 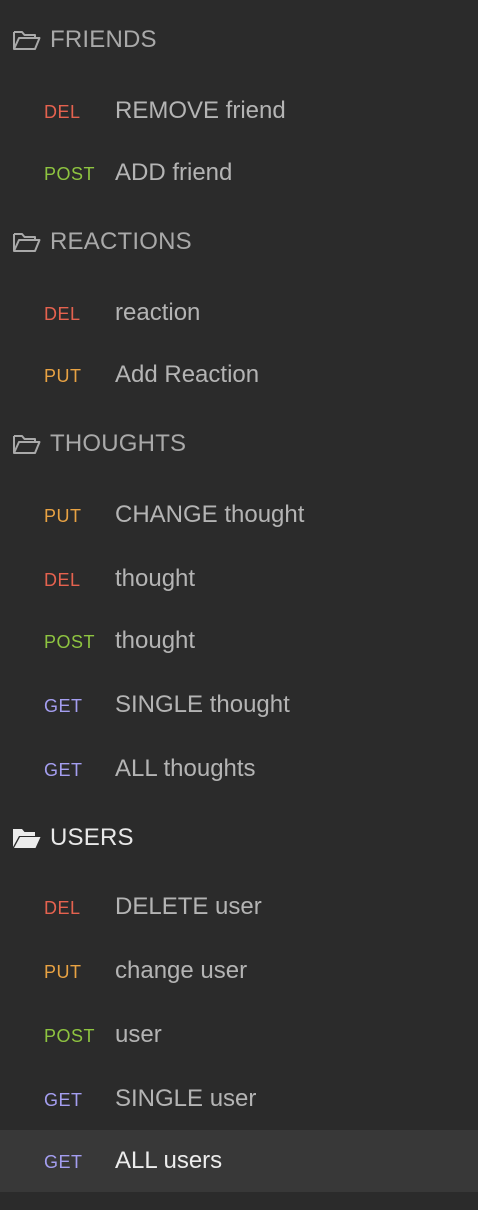 What do you see at coordinates (174, 172) in the screenshot?
I see `request-name: ADD friend` at bounding box center [174, 172].